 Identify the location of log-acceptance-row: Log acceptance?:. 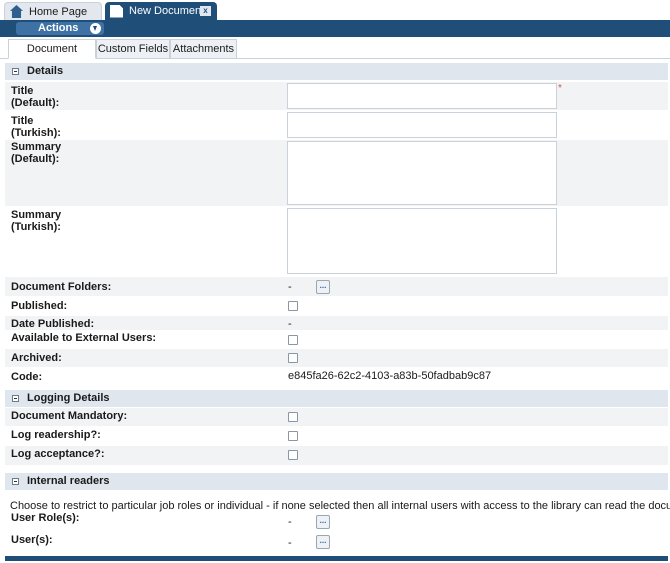
(336, 456).